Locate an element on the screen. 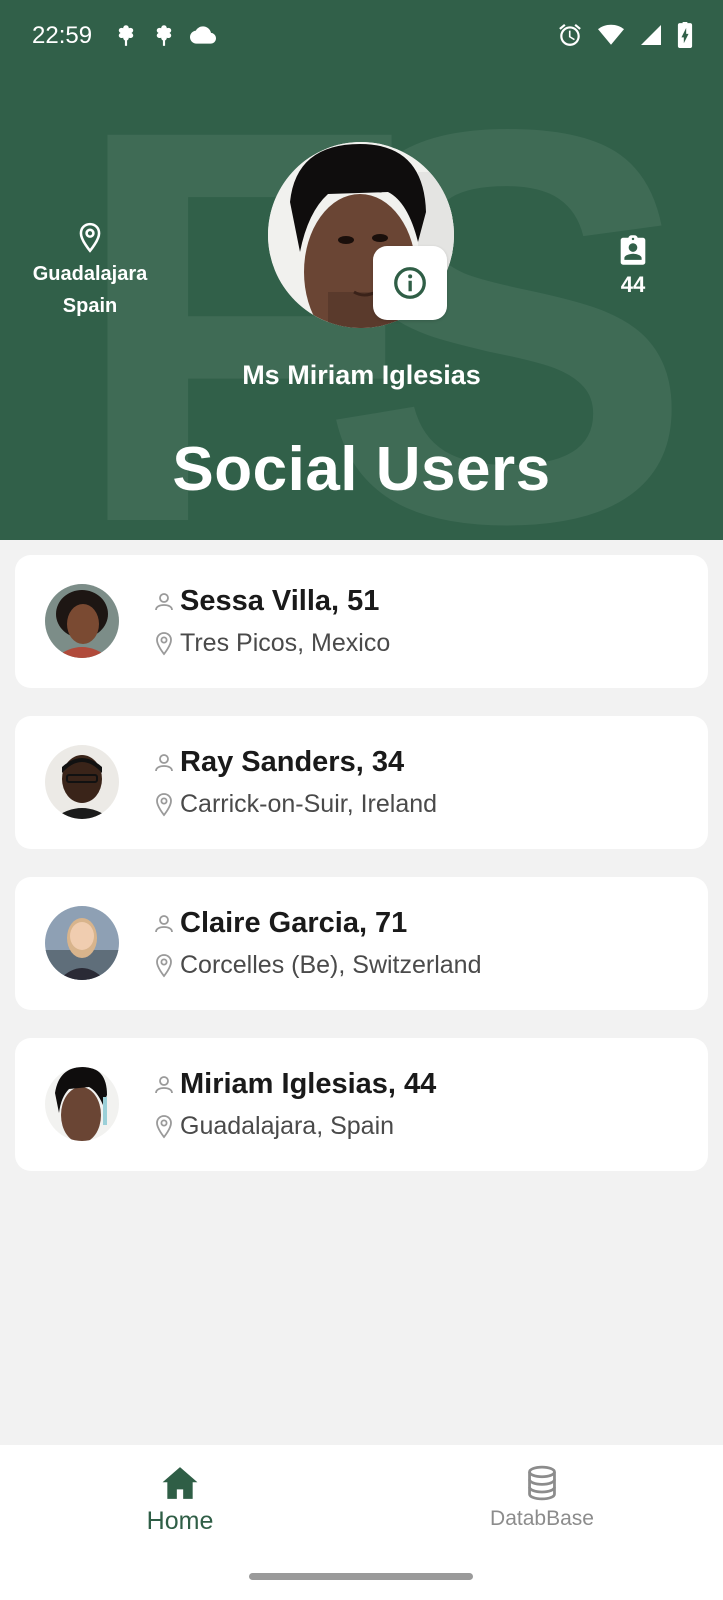 Image resolution: width=723 pixels, height=1600 pixels. profile-info-button is located at coordinates (410, 283).